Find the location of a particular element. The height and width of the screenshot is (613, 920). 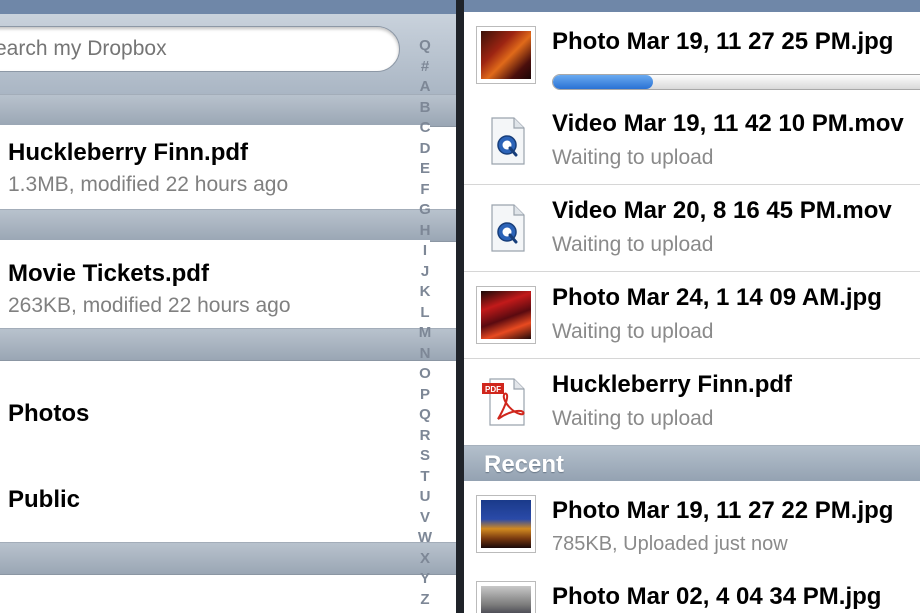

index-letter: T is located at coordinates (425, 477).